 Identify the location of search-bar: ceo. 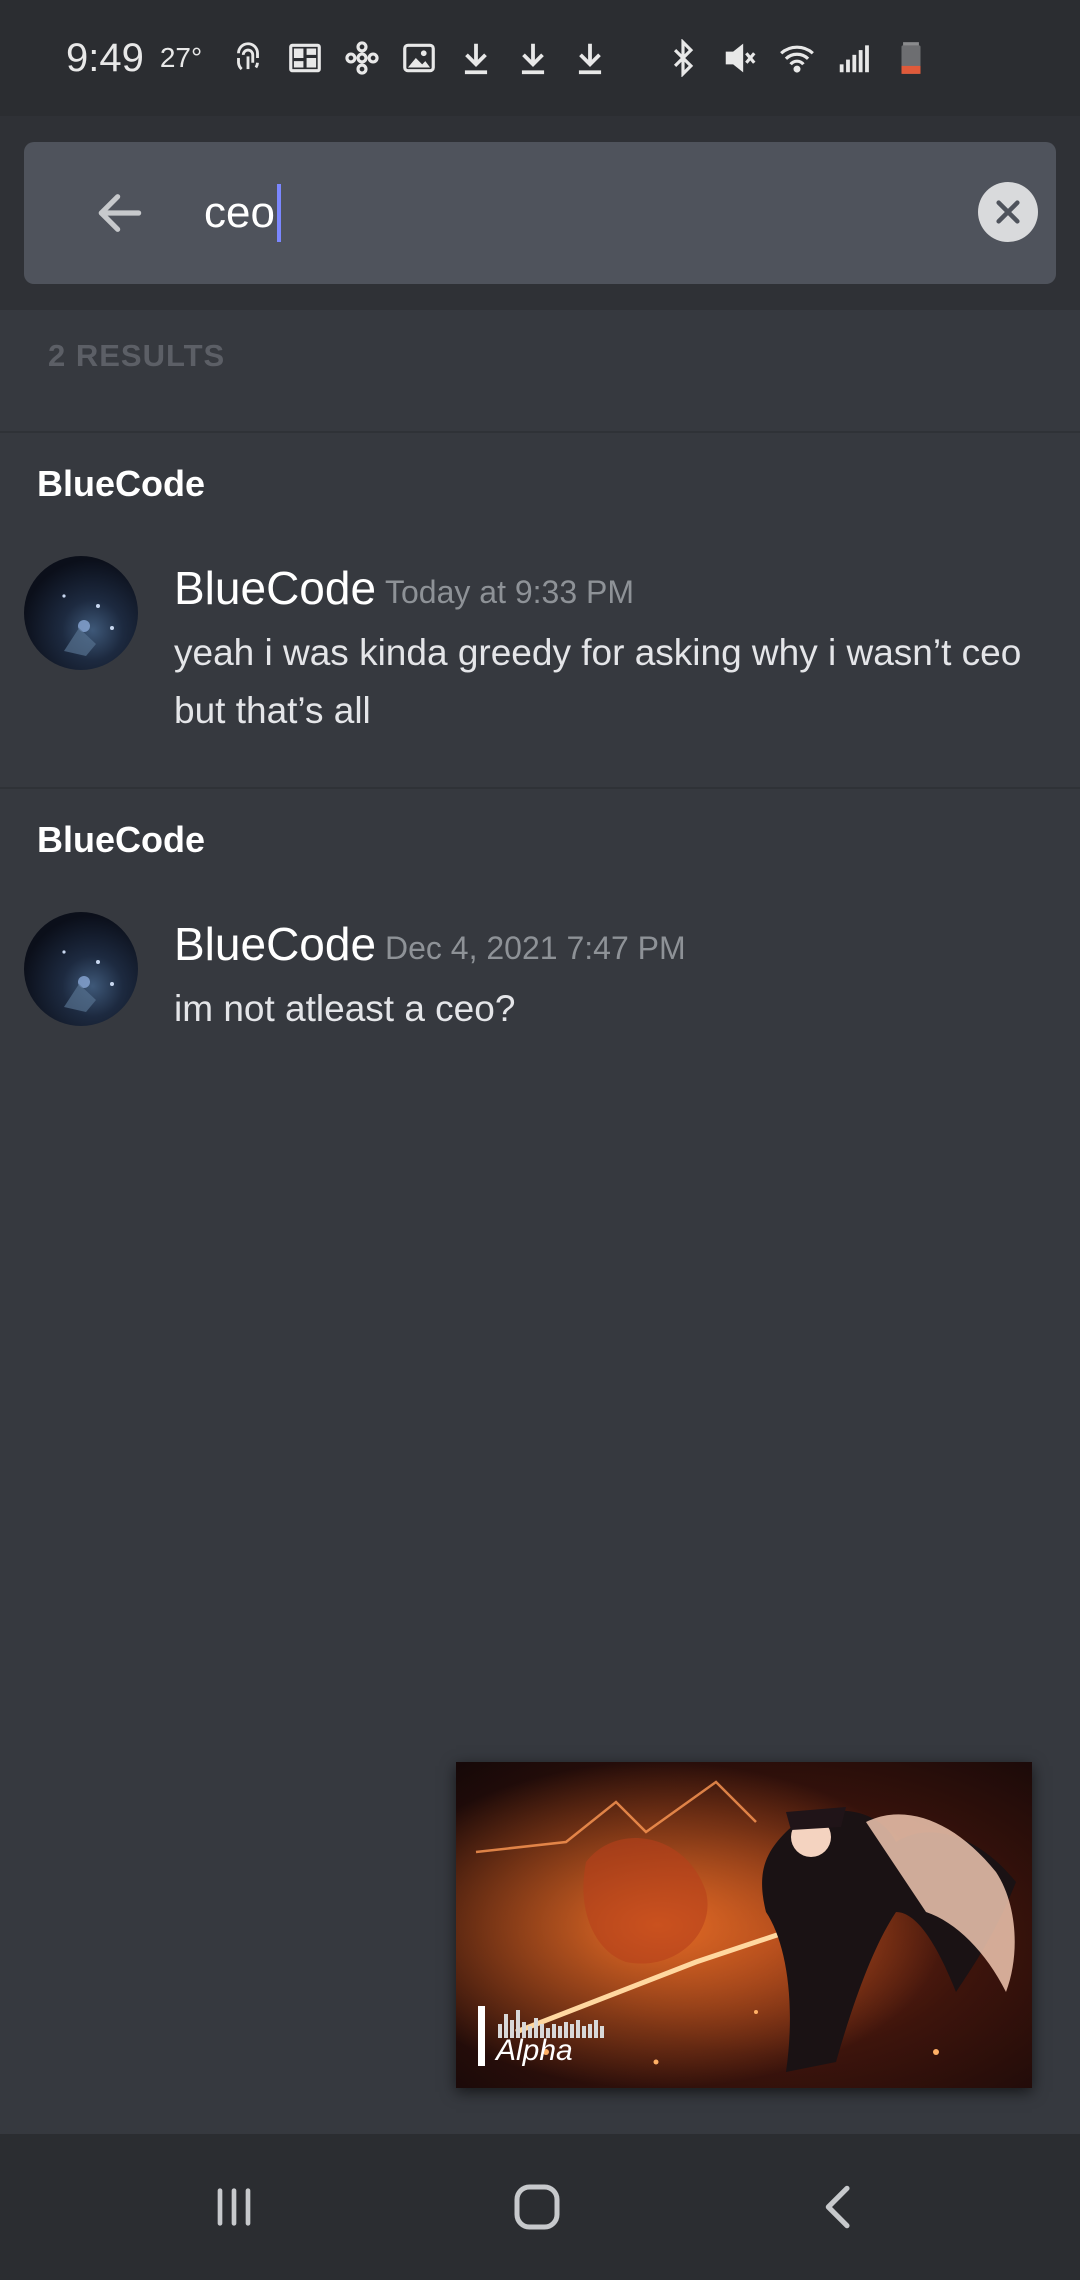
(540, 213).